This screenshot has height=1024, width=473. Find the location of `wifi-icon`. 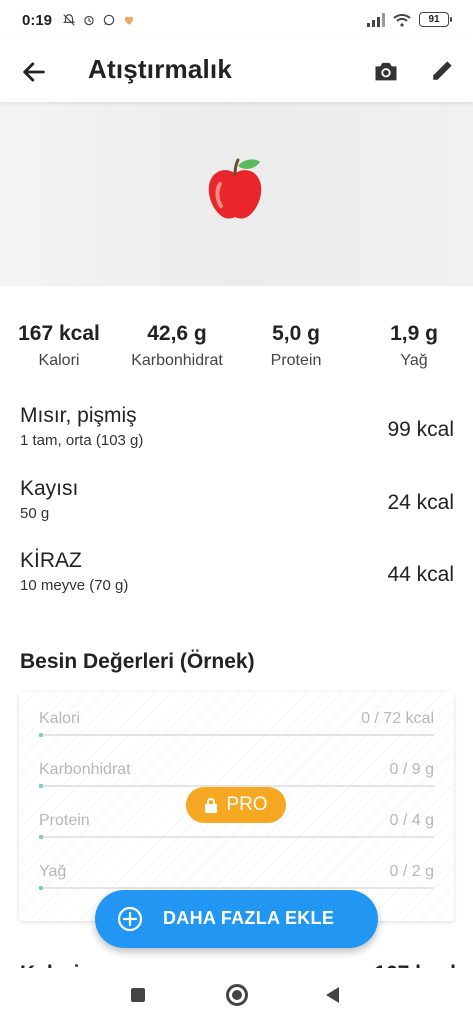

wifi-icon is located at coordinates (402, 20).